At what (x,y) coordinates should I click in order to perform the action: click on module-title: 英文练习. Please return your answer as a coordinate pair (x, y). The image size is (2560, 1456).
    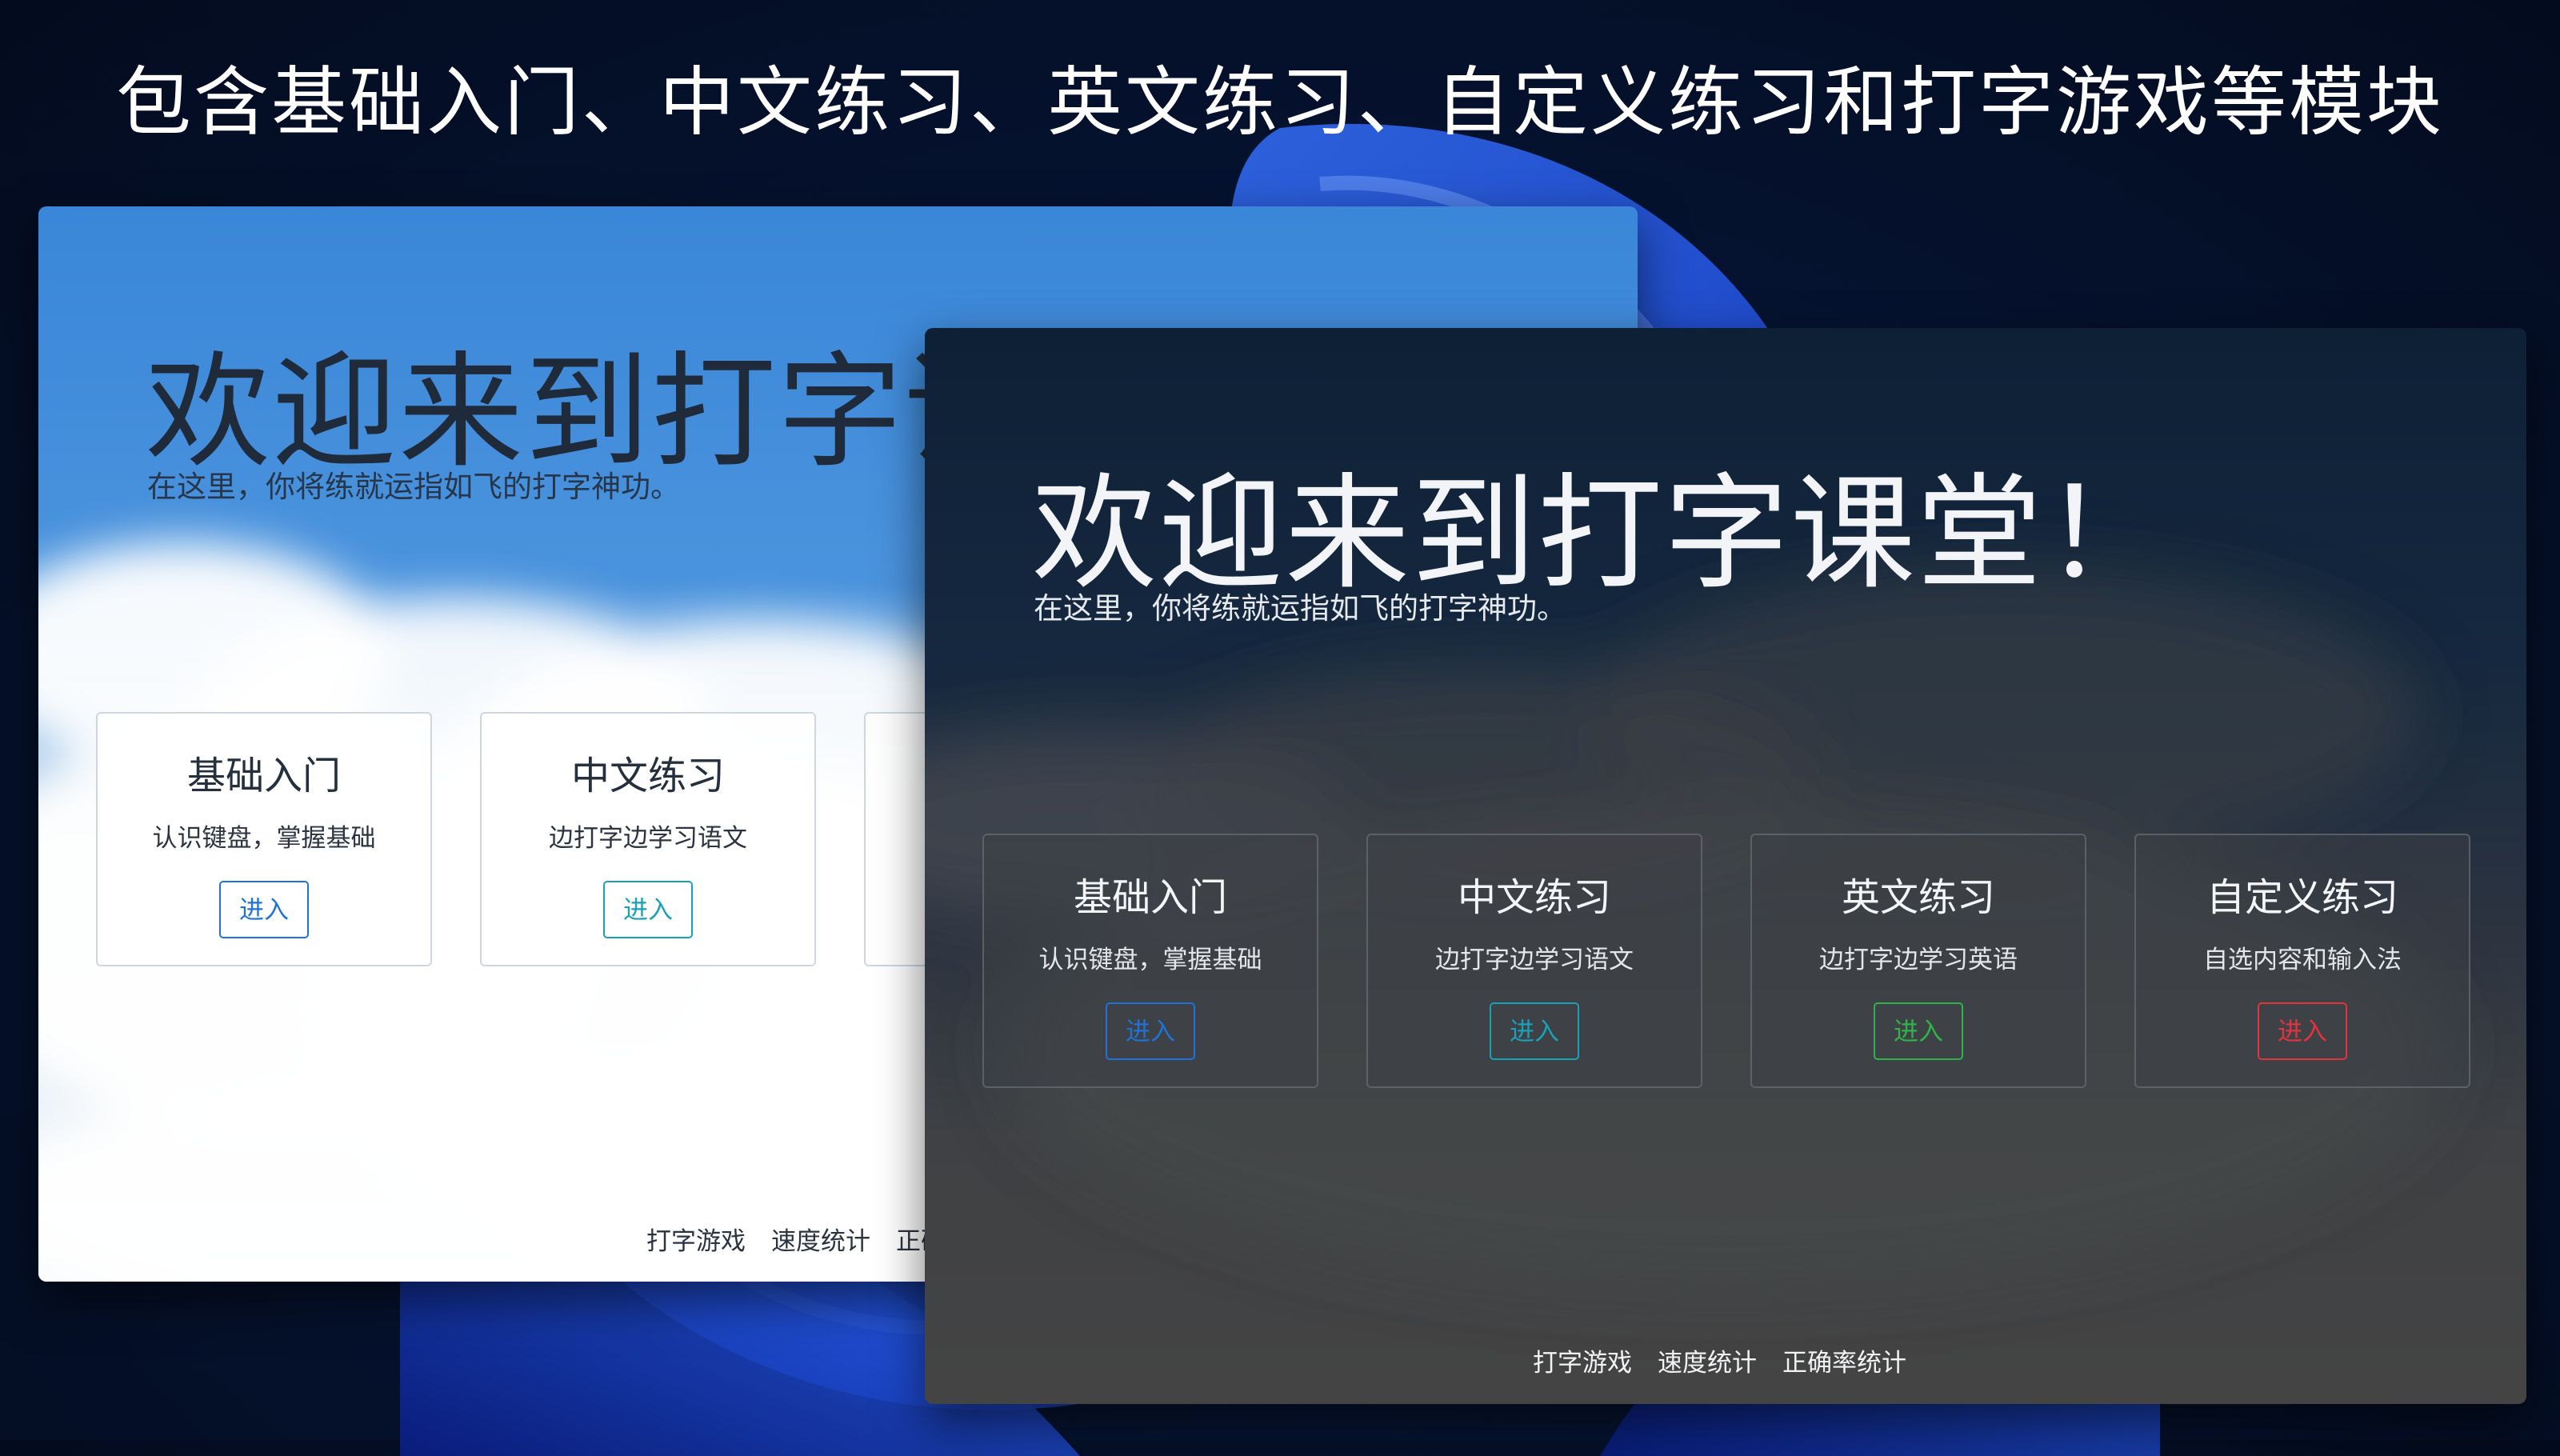
    Looking at the image, I should click on (1918, 897).